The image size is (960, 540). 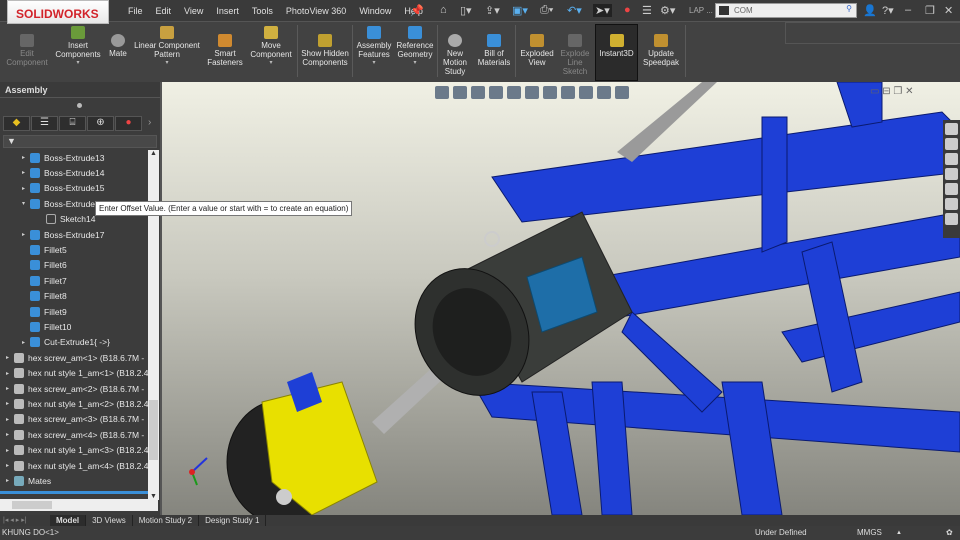 What do you see at coordinates (149, 122) in the screenshot?
I see `chevron-right-icon: ›` at bounding box center [149, 122].